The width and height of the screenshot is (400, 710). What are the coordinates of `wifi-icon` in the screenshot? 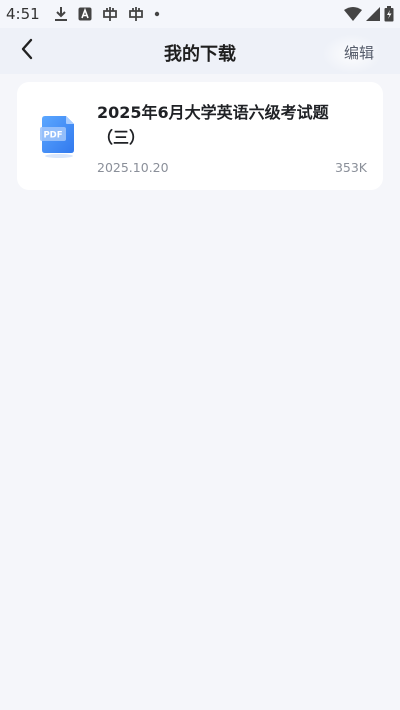 It's located at (353, 14).